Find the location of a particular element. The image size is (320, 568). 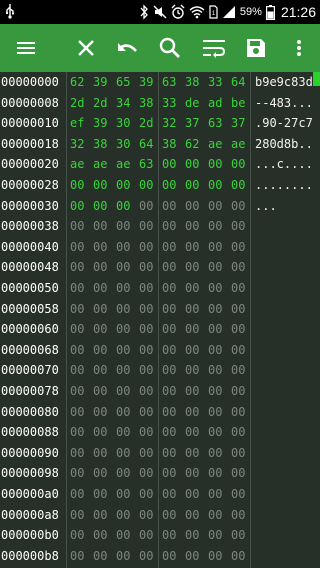

menu-icon is located at coordinates (26, 48).